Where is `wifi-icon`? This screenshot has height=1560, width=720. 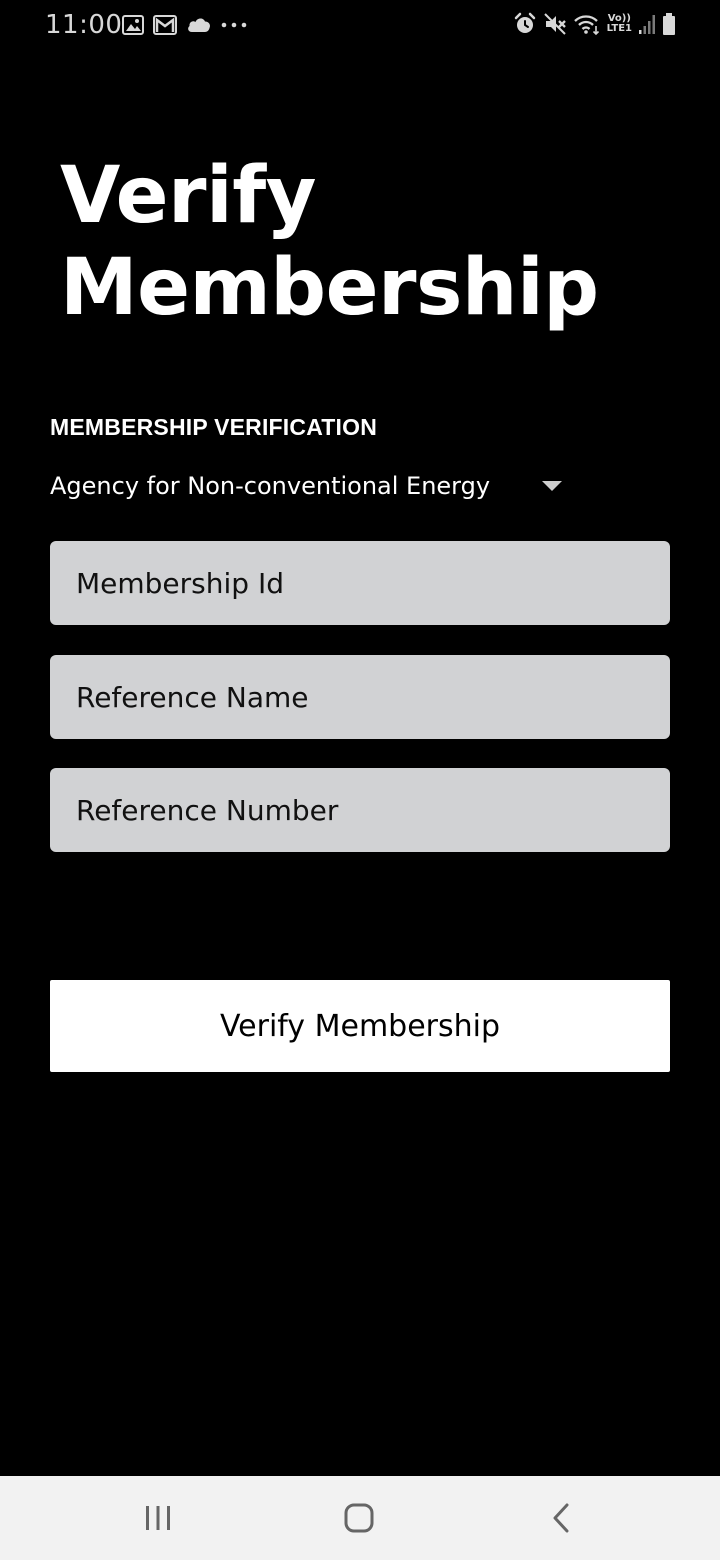 wifi-icon is located at coordinates (586, 25).